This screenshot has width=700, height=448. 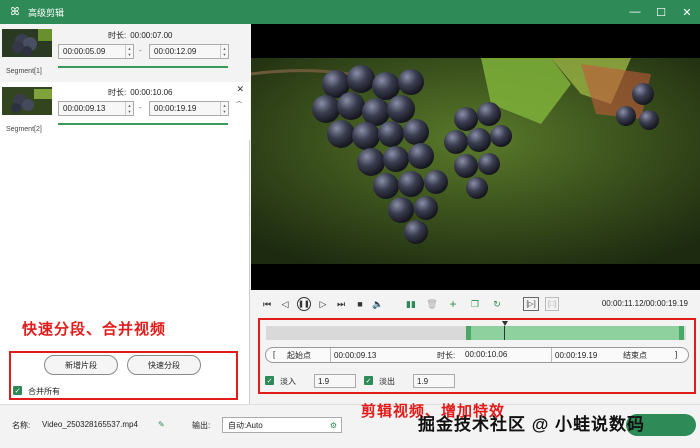 What do you see at coordinates (532, 424) in the screenshot?
I see `watermark-text: 掘金技术社区 @ 小蛙说数码` at bounding box center [532, 424].